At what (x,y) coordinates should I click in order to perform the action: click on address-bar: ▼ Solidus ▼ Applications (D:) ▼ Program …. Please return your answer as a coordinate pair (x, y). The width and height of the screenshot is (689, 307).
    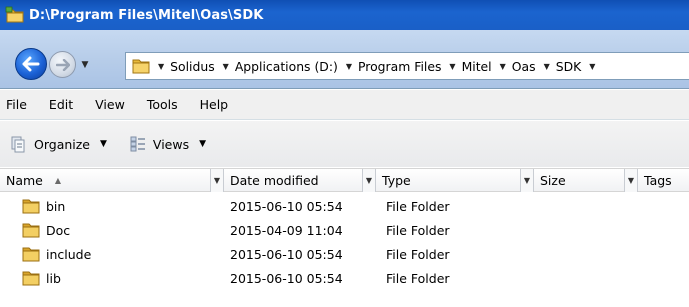
    Looking at the image, I should click on (407, 66).